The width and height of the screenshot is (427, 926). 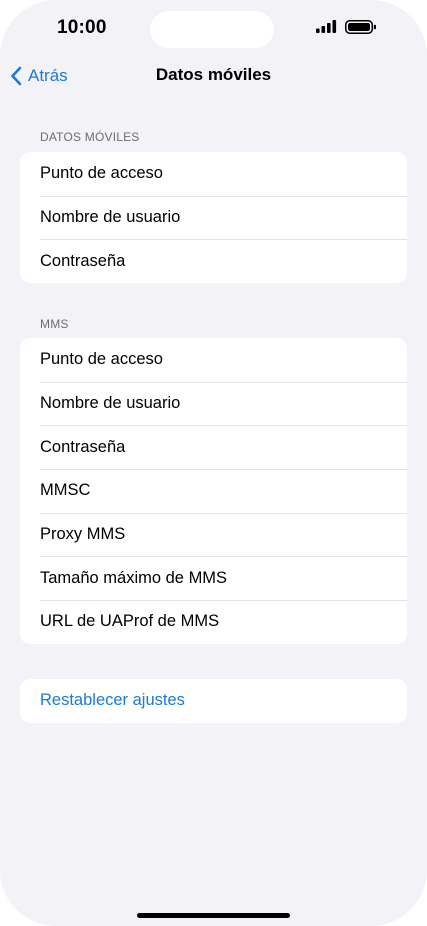 What do you see at coordinates (360, 27) in the screenshot?
I see `battery-icon` at bounding box center [360, 27].